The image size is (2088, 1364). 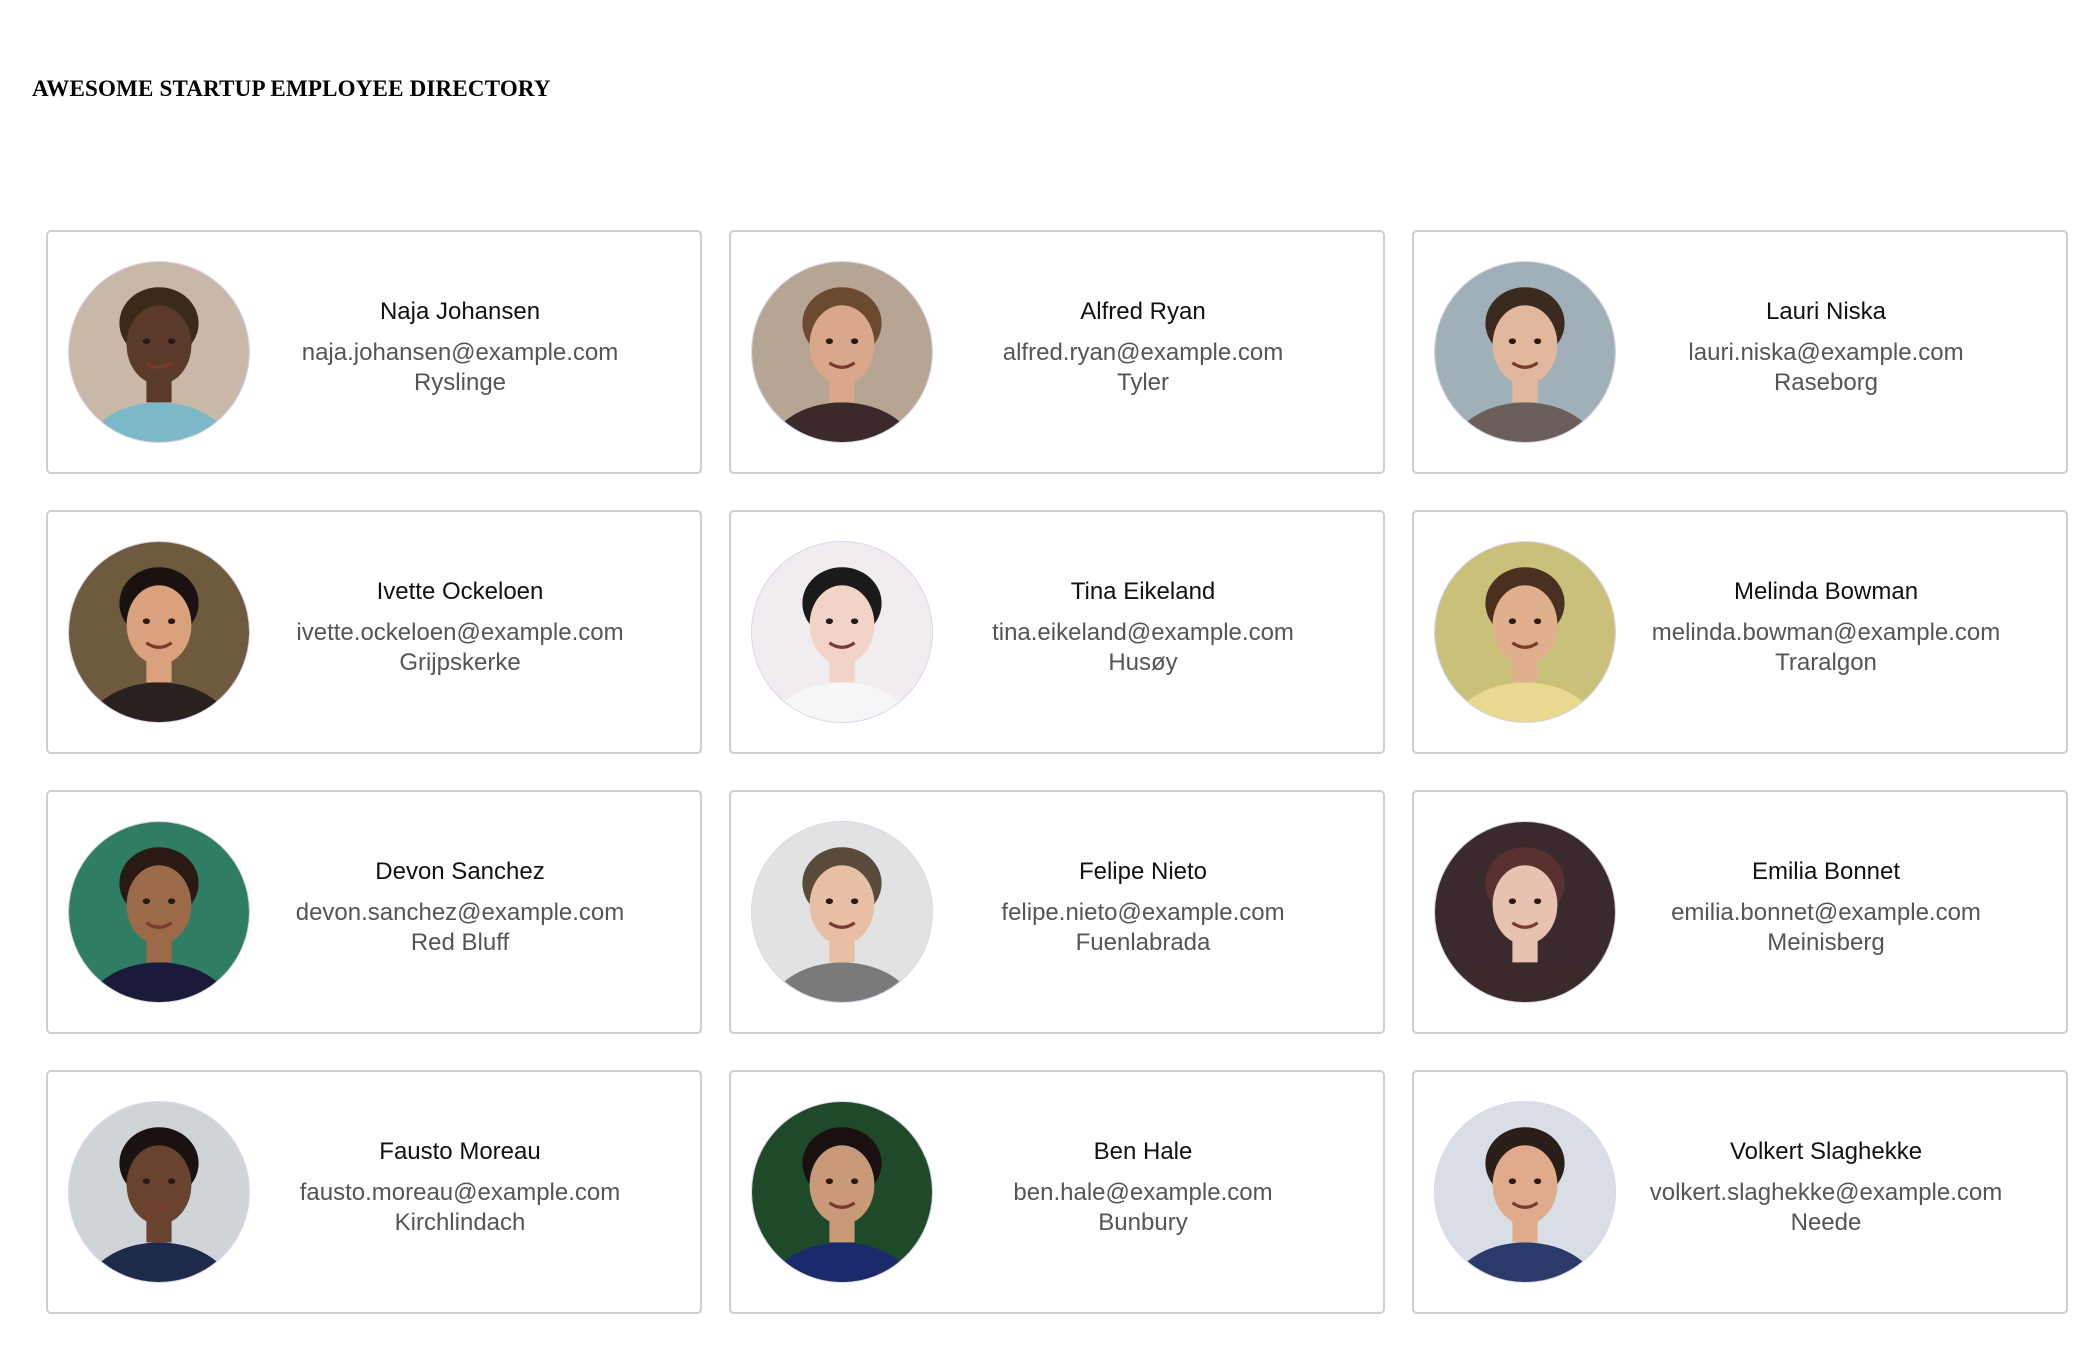 I want to click on employee-info: Ben Hale ben.hale@example.com Bunbury, so click(x=1158, y=1188).